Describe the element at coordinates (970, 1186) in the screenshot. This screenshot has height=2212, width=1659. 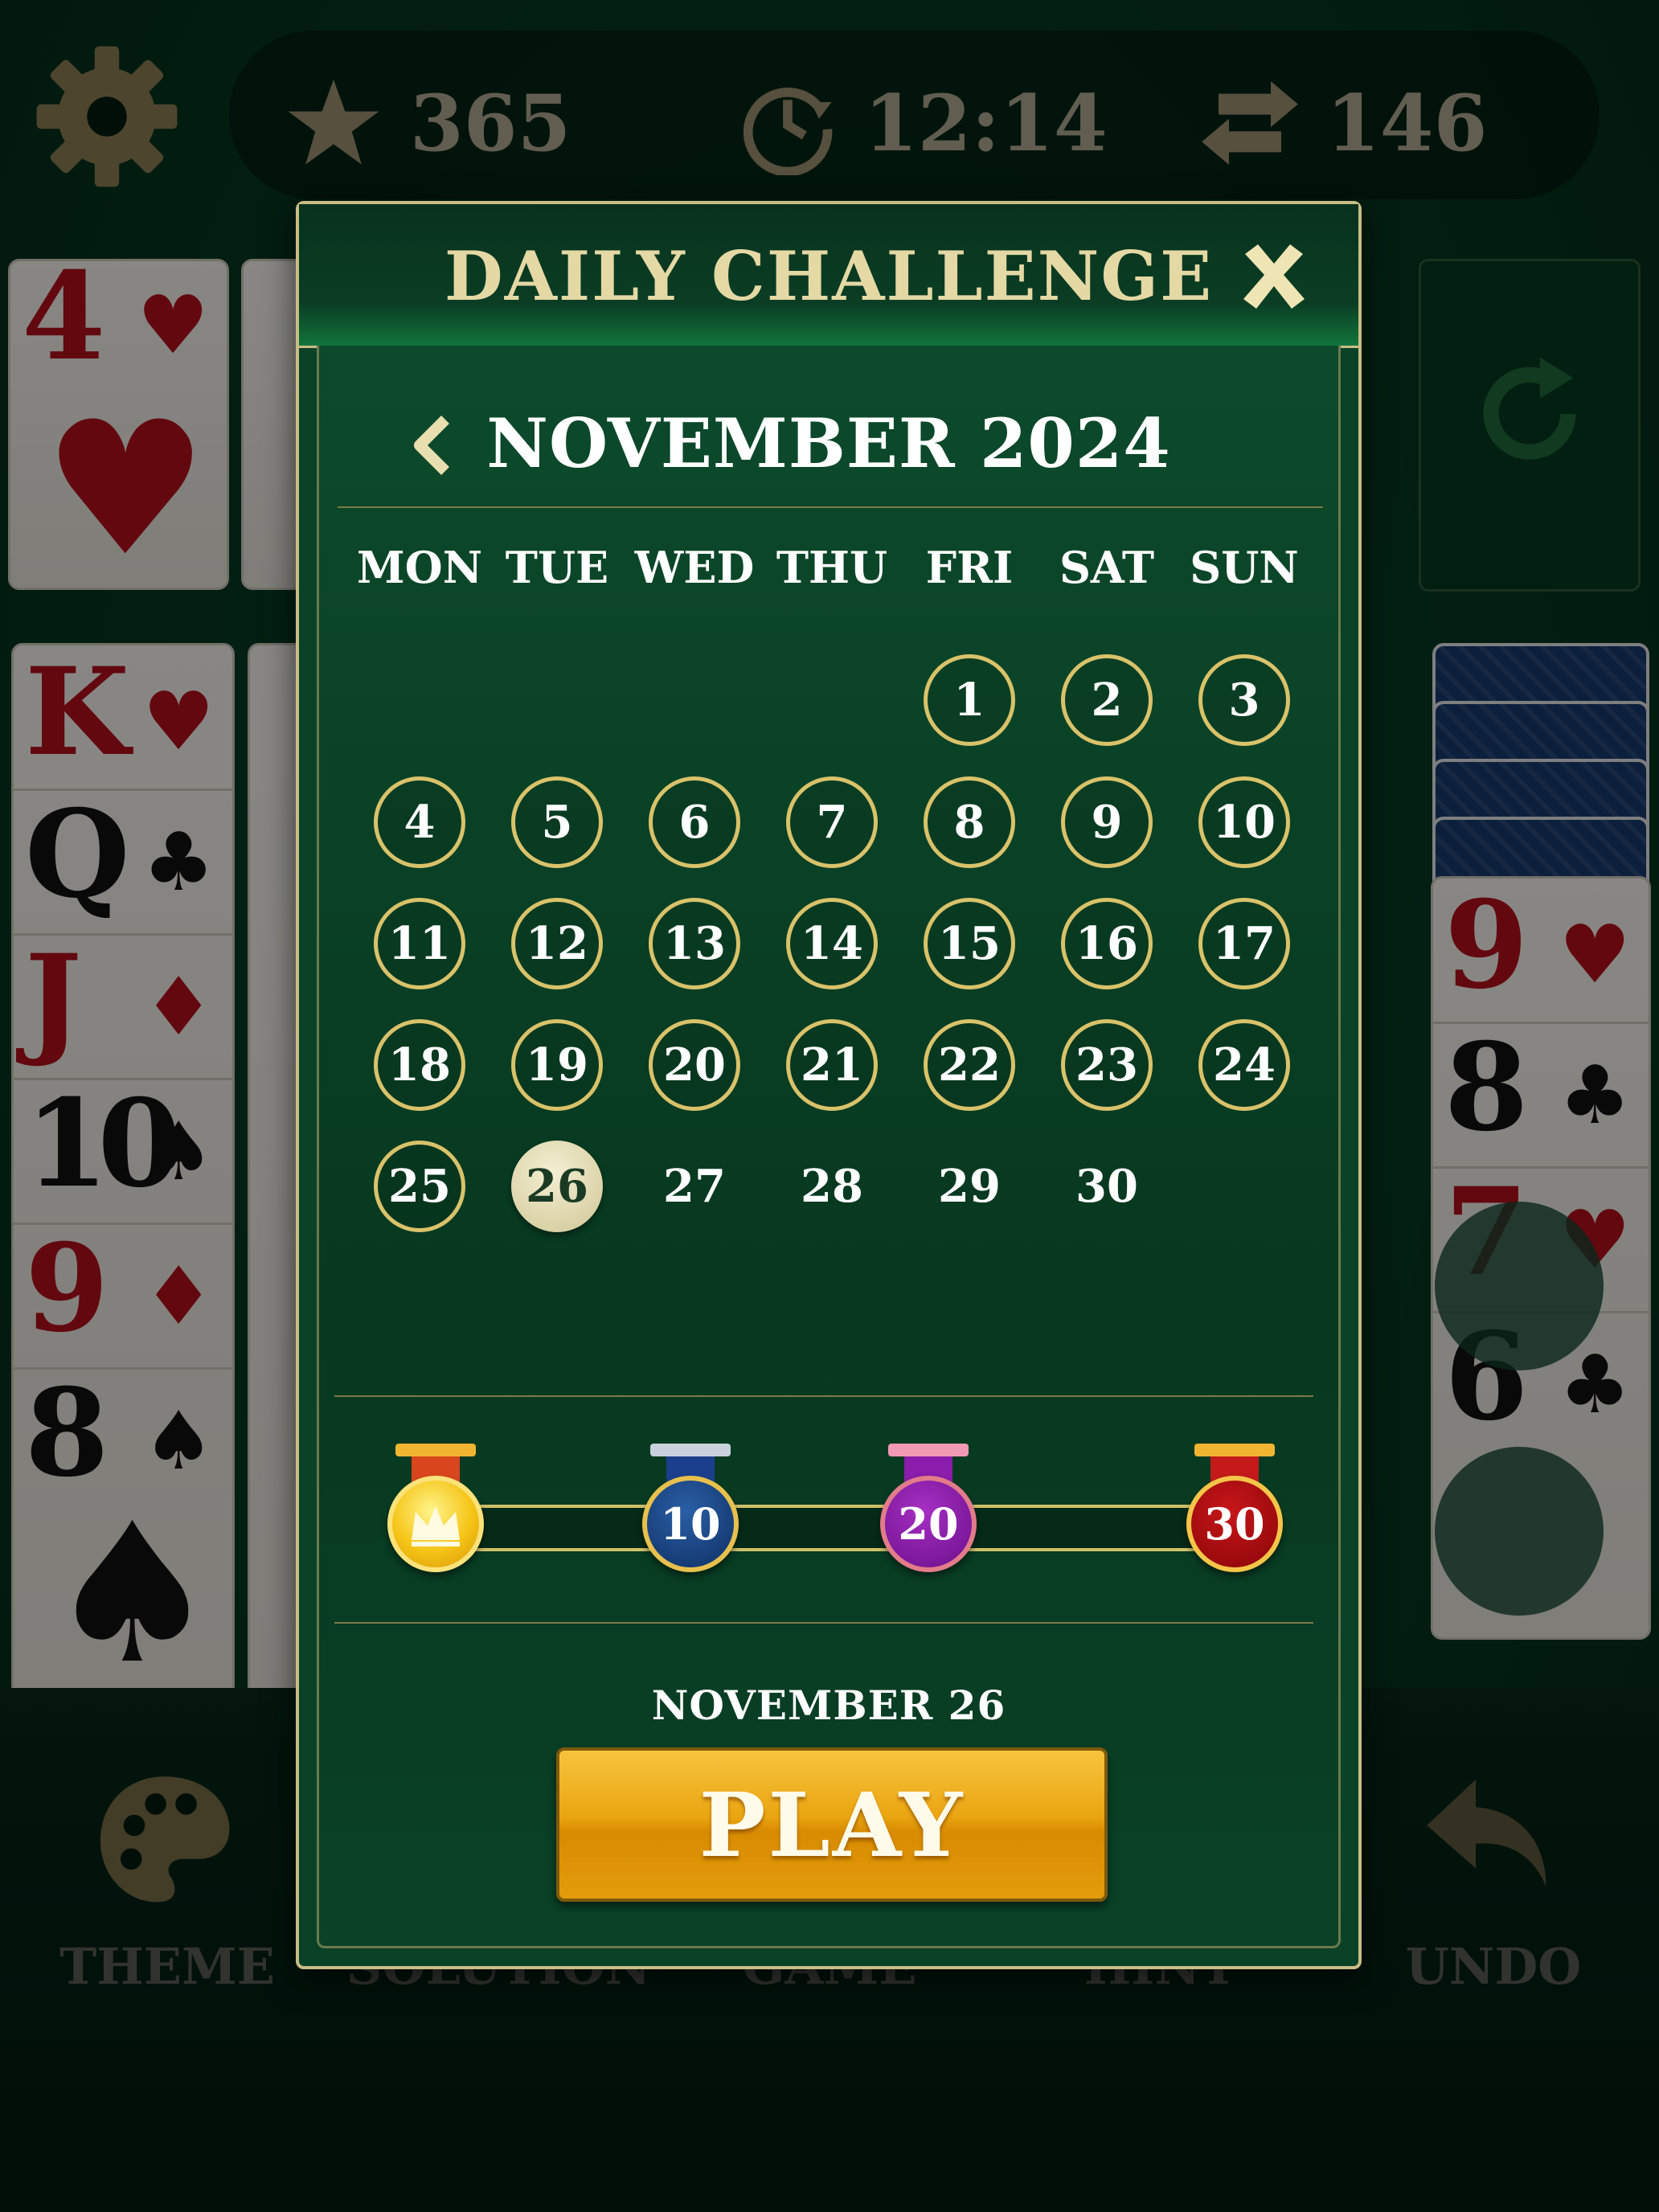
I see `calendar-day: 29` at that location.